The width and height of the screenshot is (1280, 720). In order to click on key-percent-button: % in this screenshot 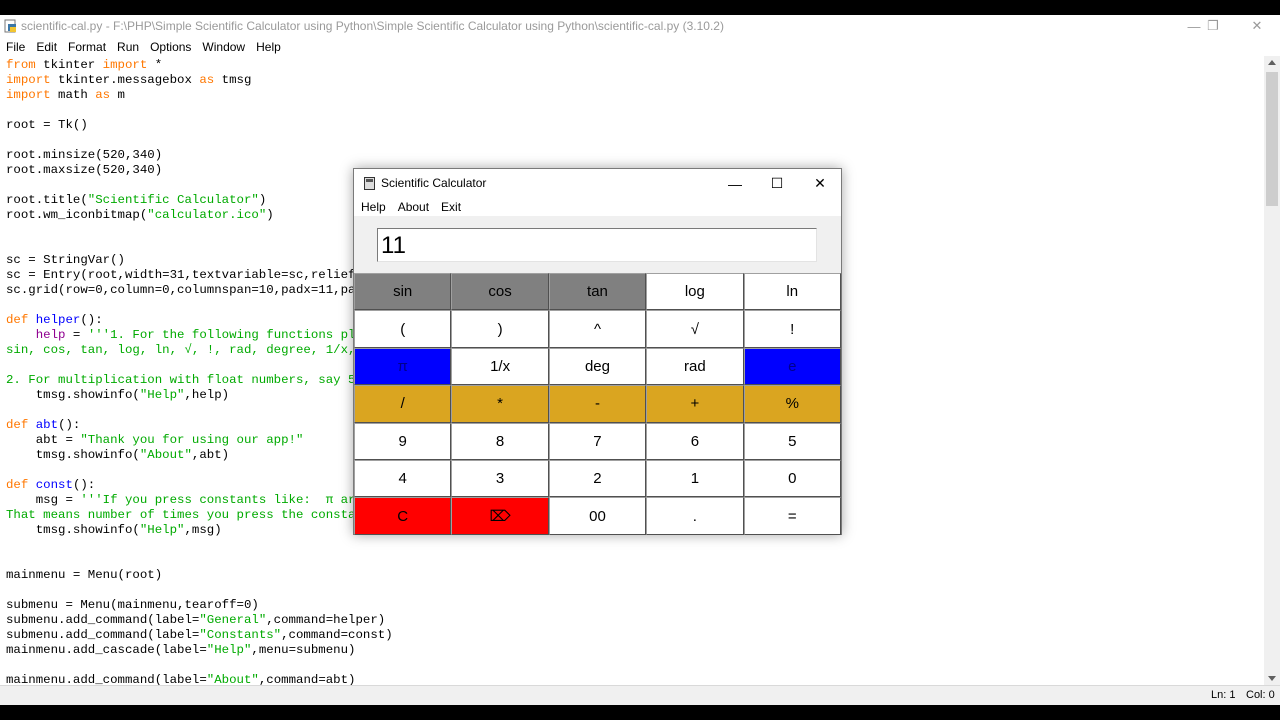, I will do `click(792, 404)`.